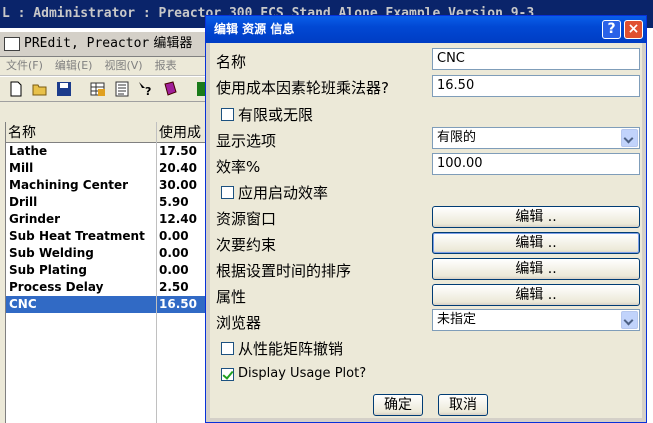 The height and width of the screenshot is (423, 653). Describe the element at coordinates (536, 138) in the screenshot. I see `display-option-select: 有限的` at that location.